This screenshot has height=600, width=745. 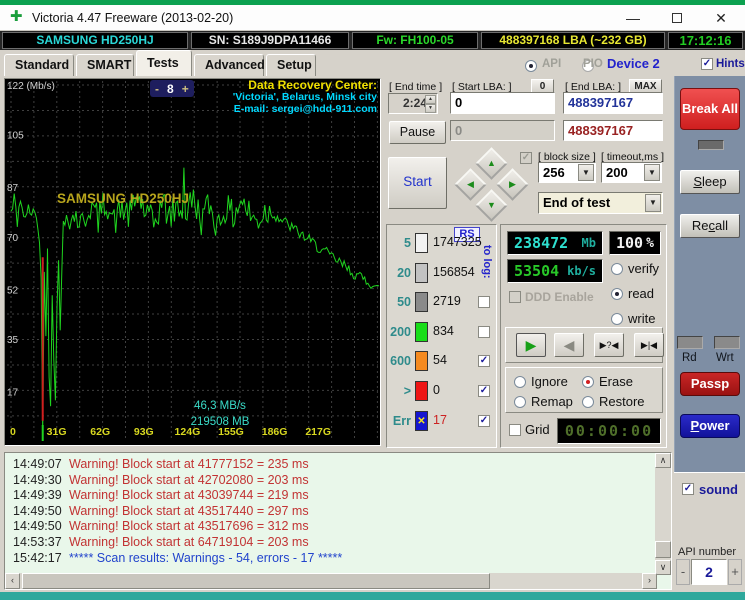 I want to click on svg-text: 105, so click(x=15, y=136).